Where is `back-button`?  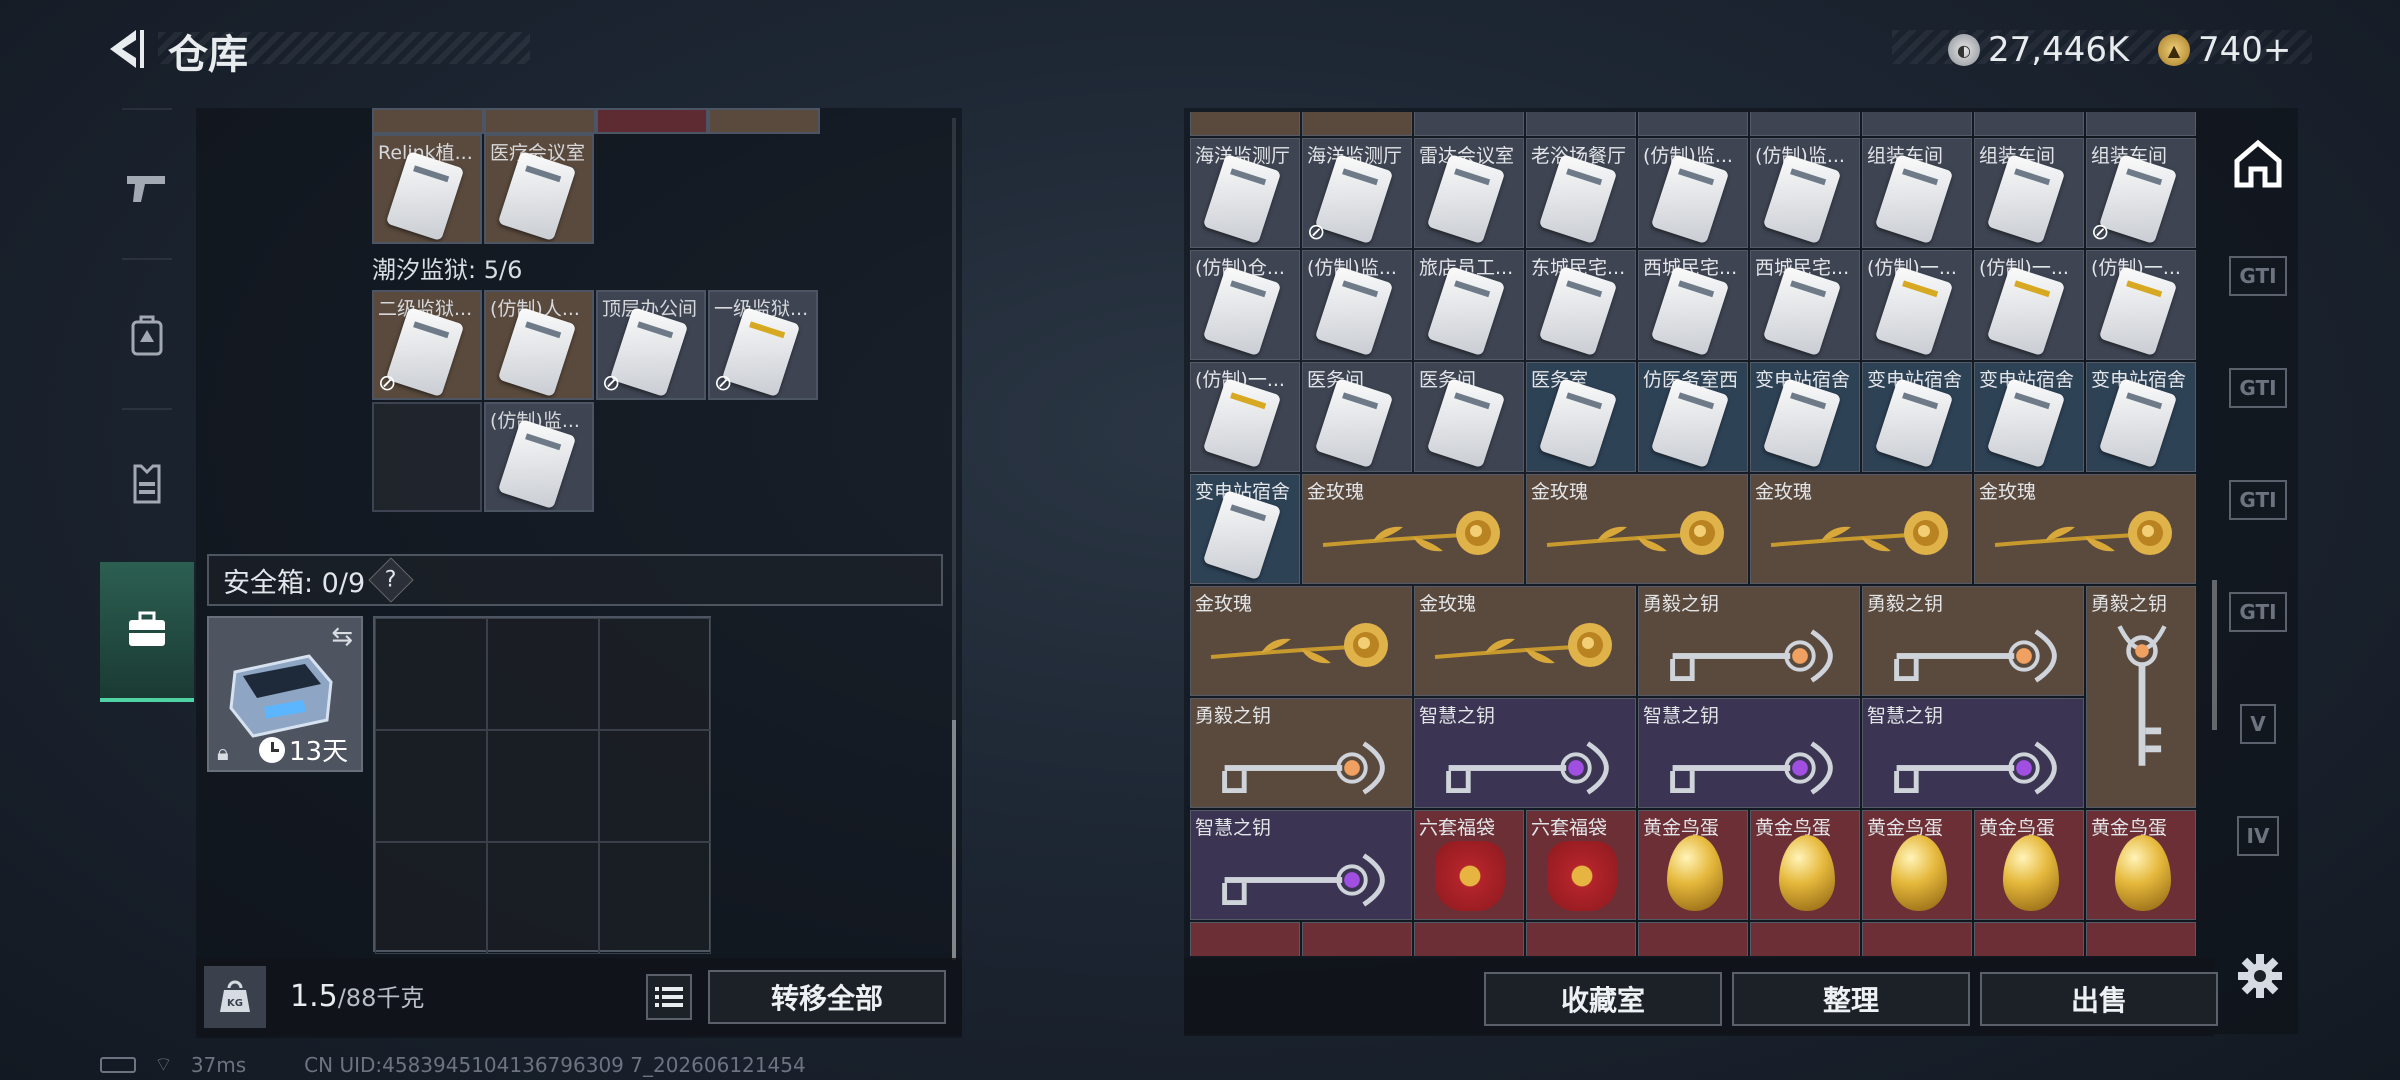 back-button is located at coordinates (125, 49).